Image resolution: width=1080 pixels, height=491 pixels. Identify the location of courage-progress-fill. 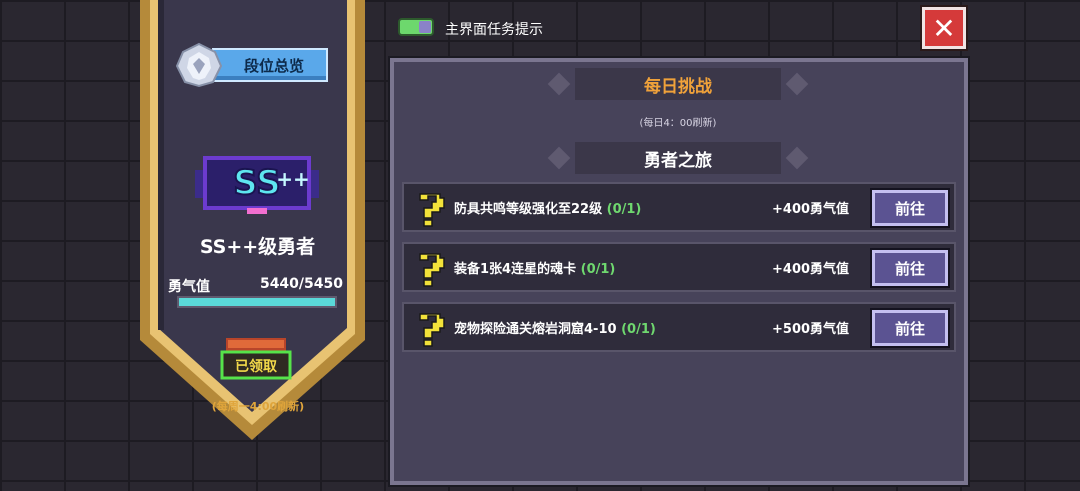
(257, 302).